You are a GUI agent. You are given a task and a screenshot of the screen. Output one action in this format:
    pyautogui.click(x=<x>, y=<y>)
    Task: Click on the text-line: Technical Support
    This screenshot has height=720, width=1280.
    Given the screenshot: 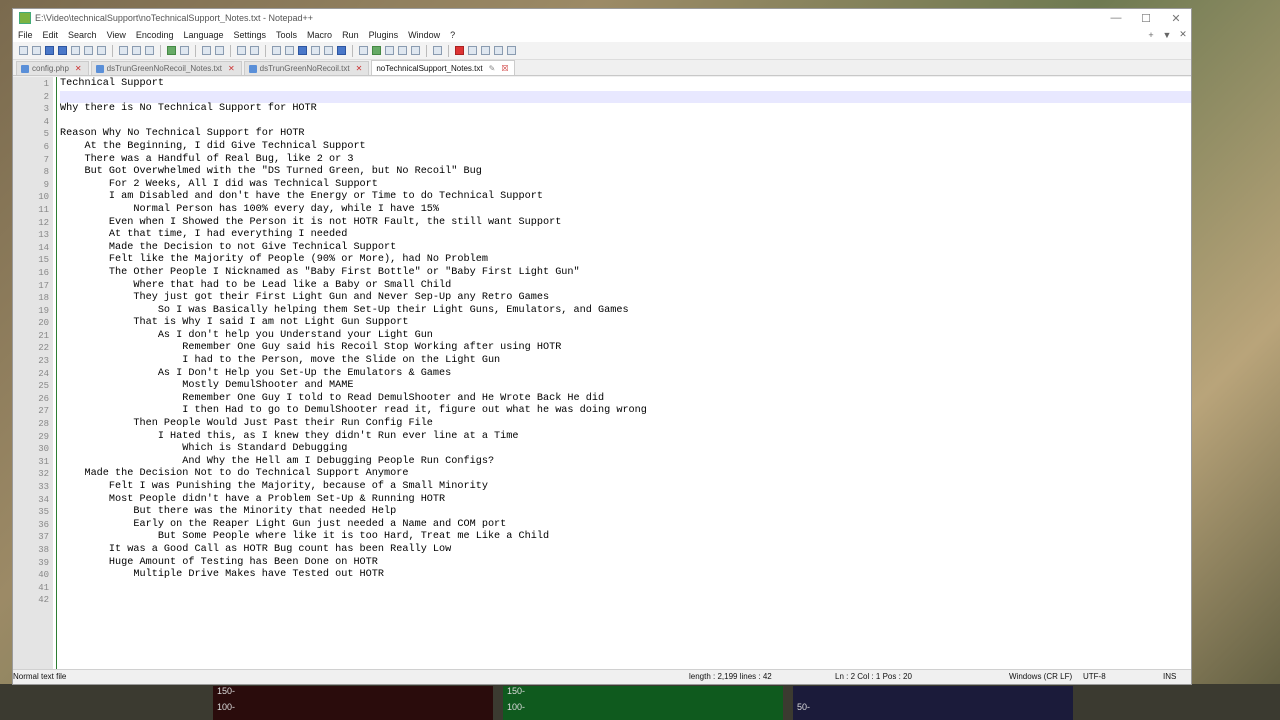 What is the action you would take?
    pyautogui.click(x=625, y=84)
    